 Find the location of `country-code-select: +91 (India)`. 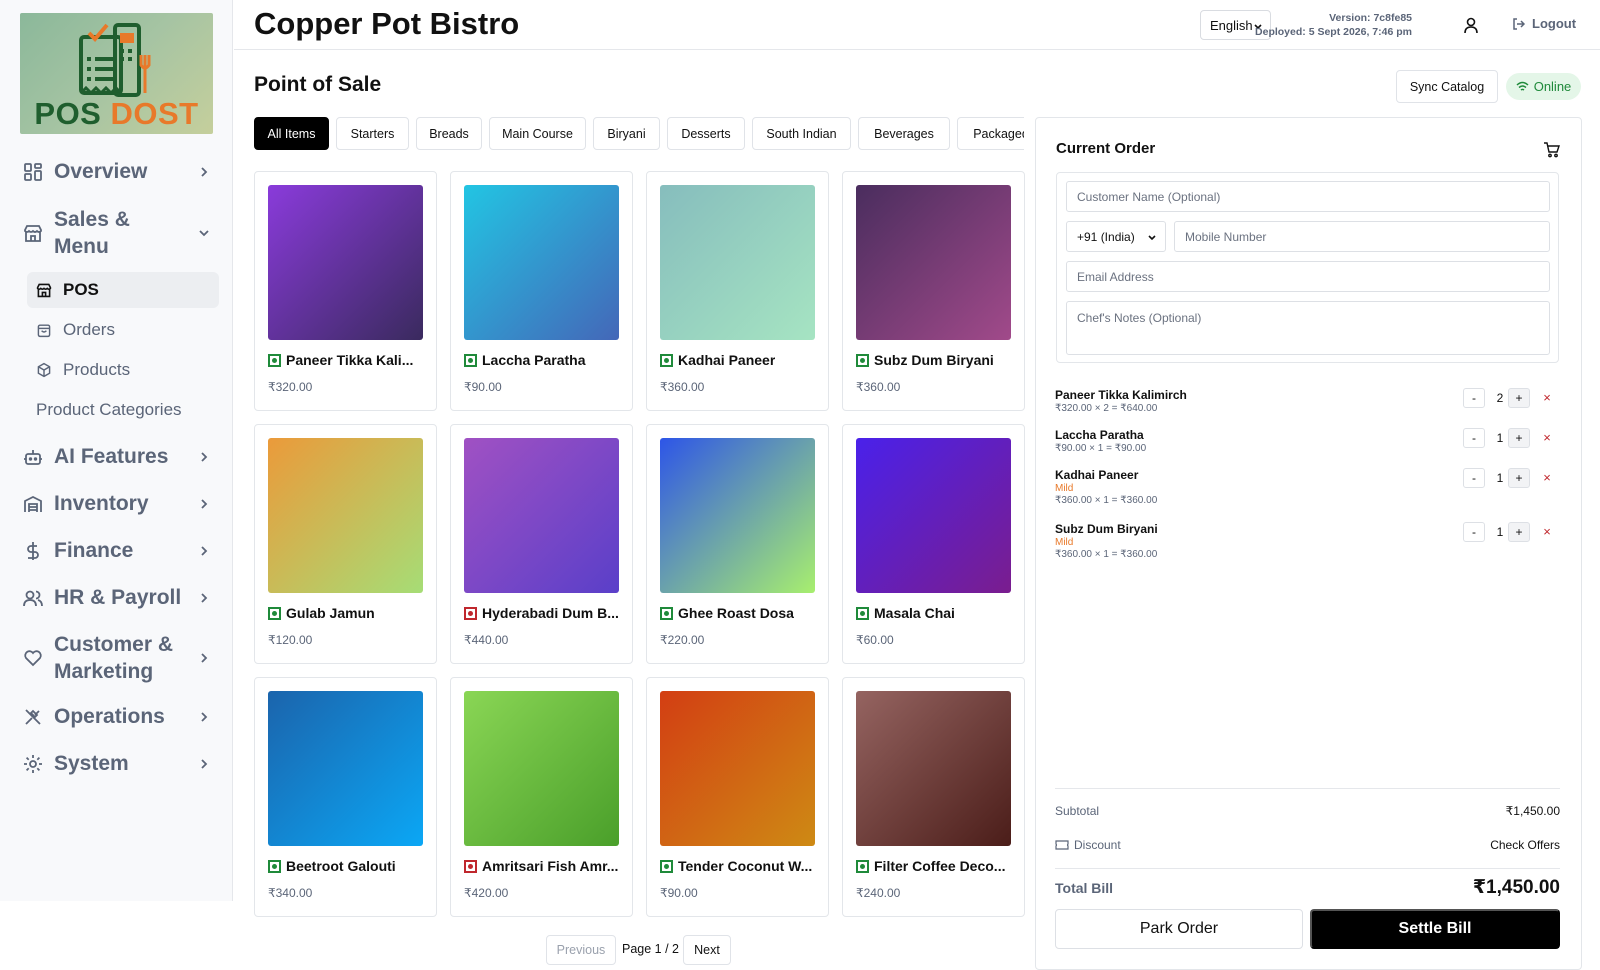

country-code-select: +91 (India) is located at coordinates (1116, 236).